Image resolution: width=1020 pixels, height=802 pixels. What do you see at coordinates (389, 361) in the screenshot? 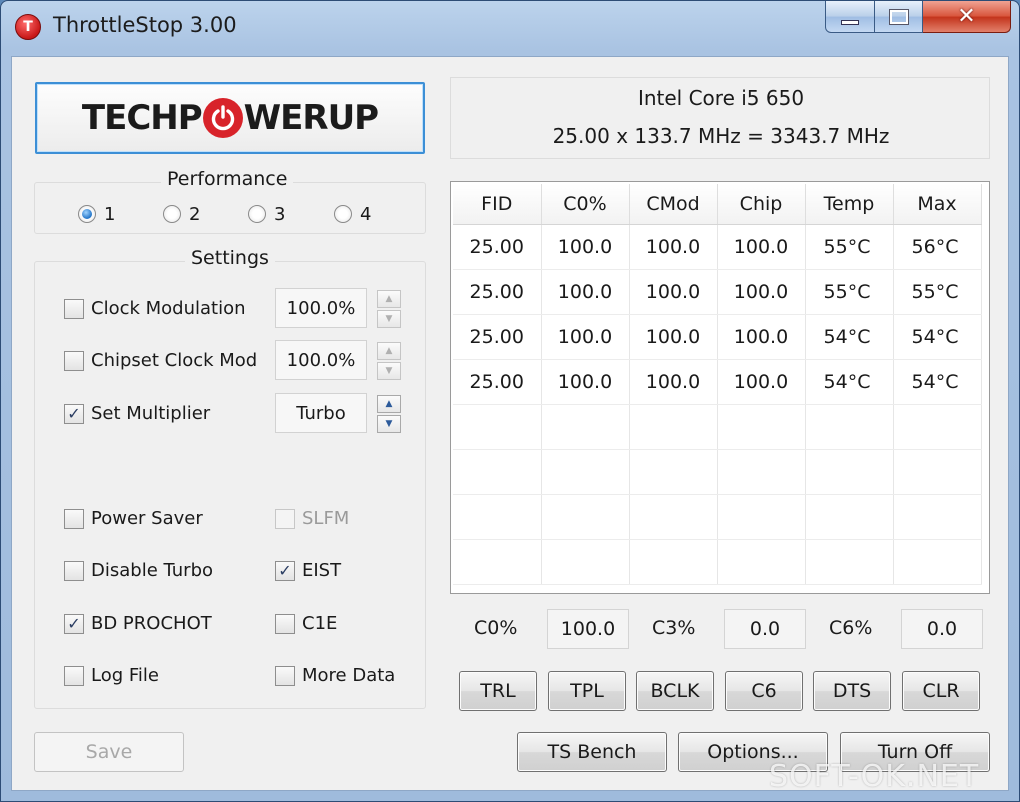
I see `chipset-clock-mod-spinner: ▲ ▼` at bounding box center [389, 361].